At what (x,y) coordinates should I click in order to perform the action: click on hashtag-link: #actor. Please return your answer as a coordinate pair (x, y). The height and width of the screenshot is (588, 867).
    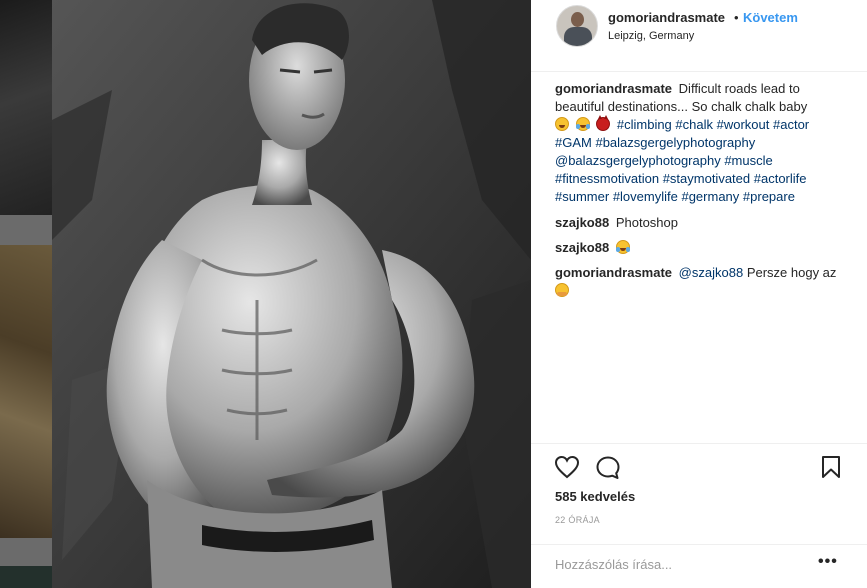
    Looking at the image, I should click on (791, 124).